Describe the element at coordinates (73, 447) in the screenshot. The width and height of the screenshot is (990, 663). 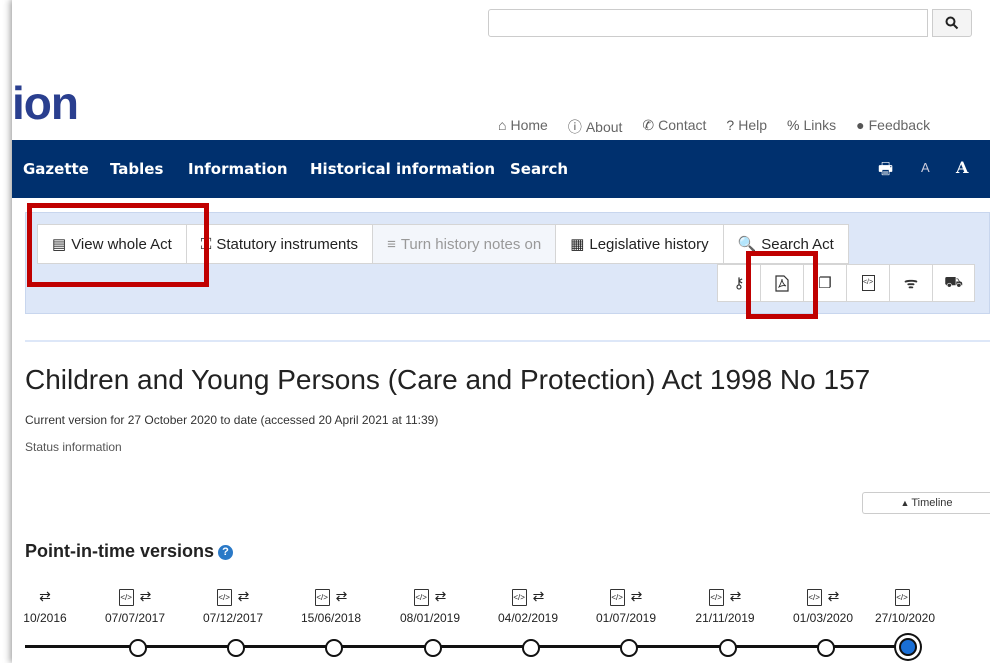
I see `status-information-link: Status information` at that location.